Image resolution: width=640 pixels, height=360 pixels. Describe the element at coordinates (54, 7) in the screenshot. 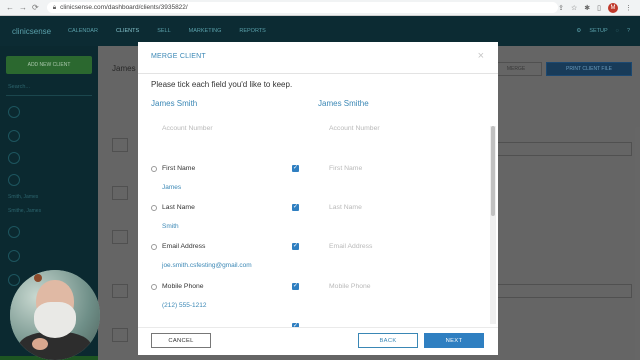

I see `lock-icon: 🔒︎` at that location.